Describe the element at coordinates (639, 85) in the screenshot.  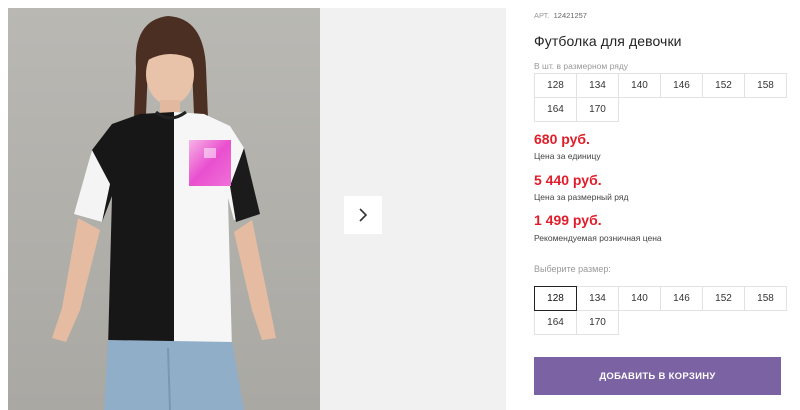
I see `size-row-cell: 140` at that location.